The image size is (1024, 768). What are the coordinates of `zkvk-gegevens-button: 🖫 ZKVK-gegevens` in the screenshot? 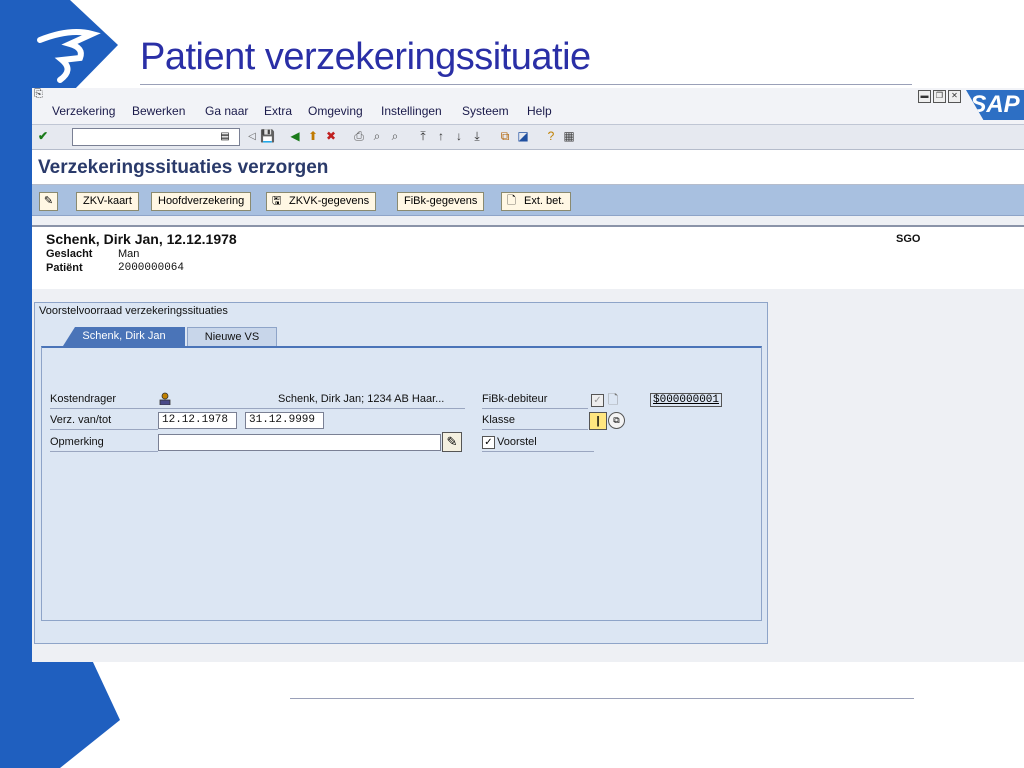 It's located at (321, 201).